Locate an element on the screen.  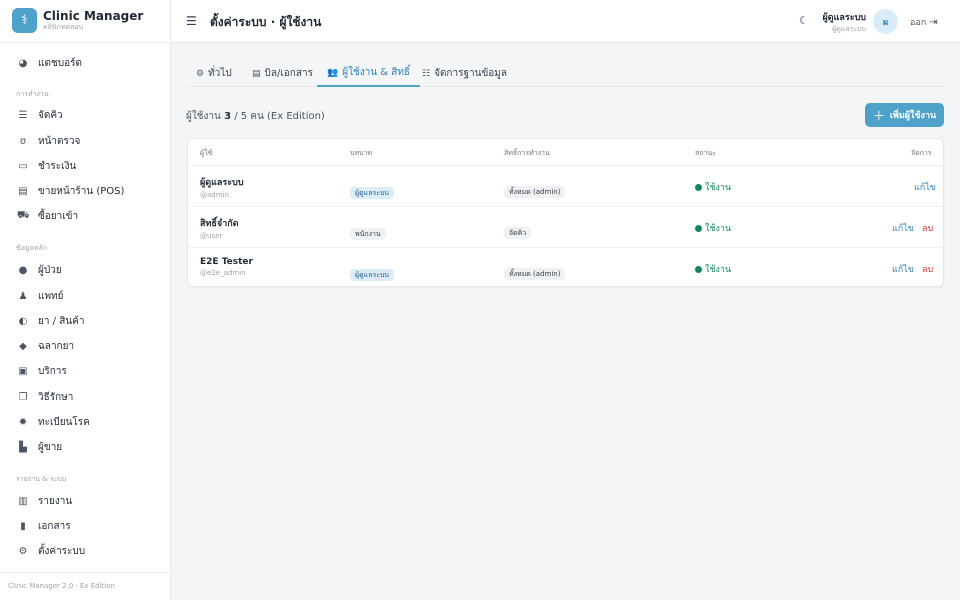
sidebar-item-exam: ʊ หน้าตรวจ is located at coordinates (48, 141).